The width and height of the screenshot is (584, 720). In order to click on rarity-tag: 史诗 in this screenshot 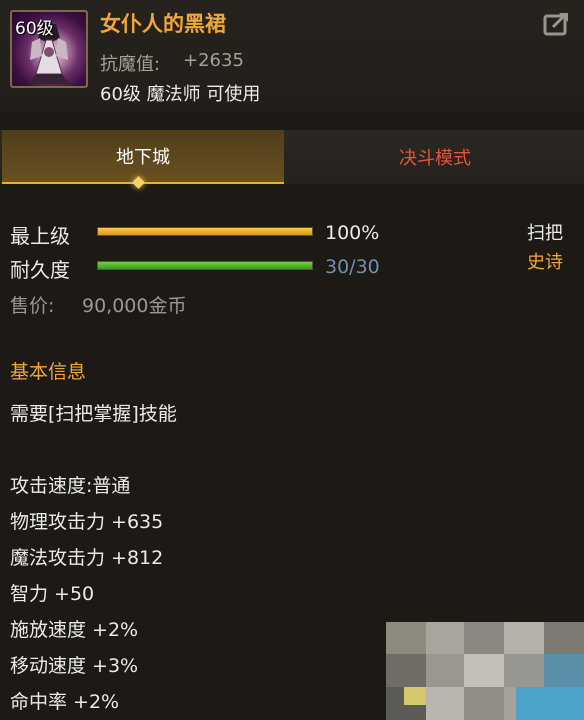, I will do `click(545, 262)`.